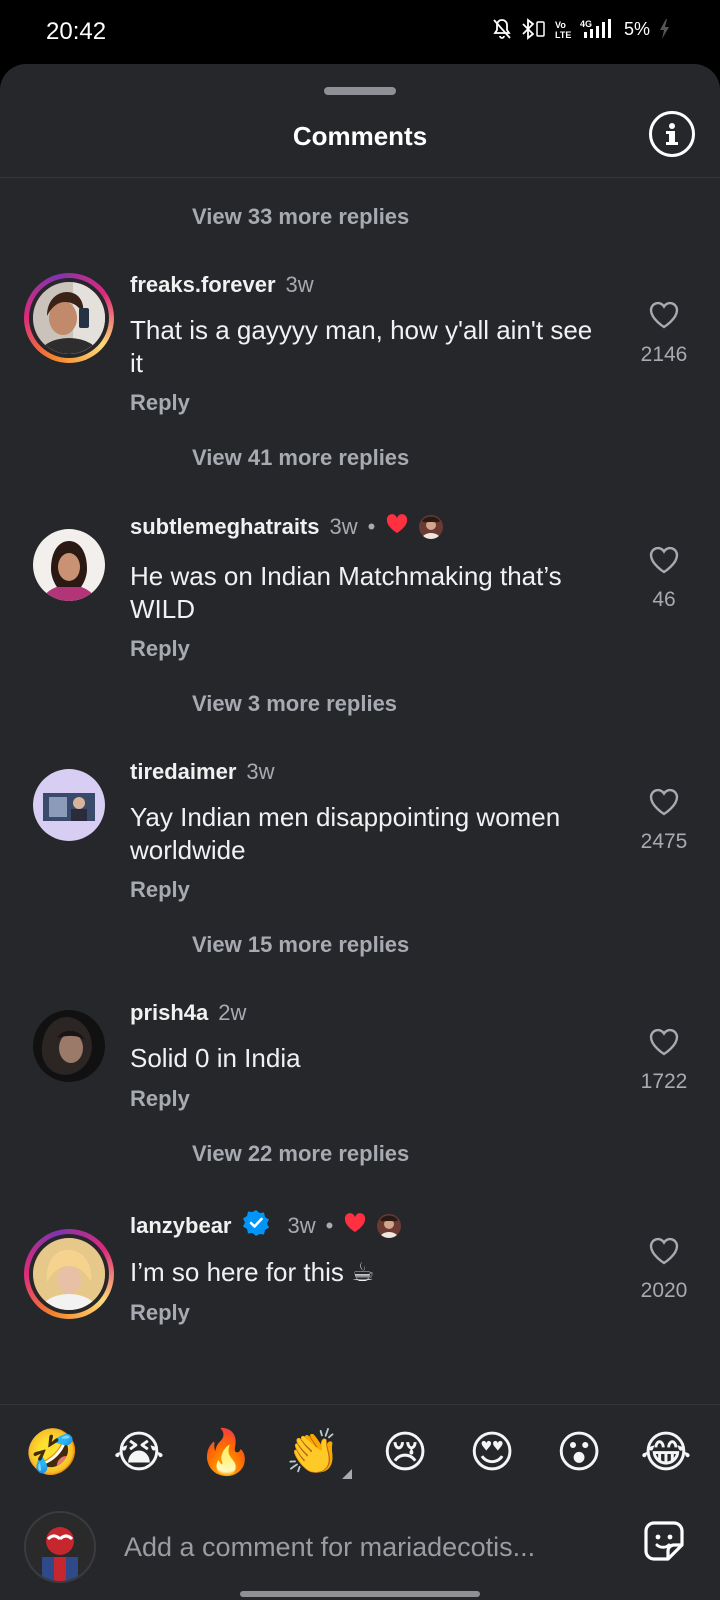 The width and height of the screenshot is (720, 1600). I want to click on info-icon, so click(672, 134).